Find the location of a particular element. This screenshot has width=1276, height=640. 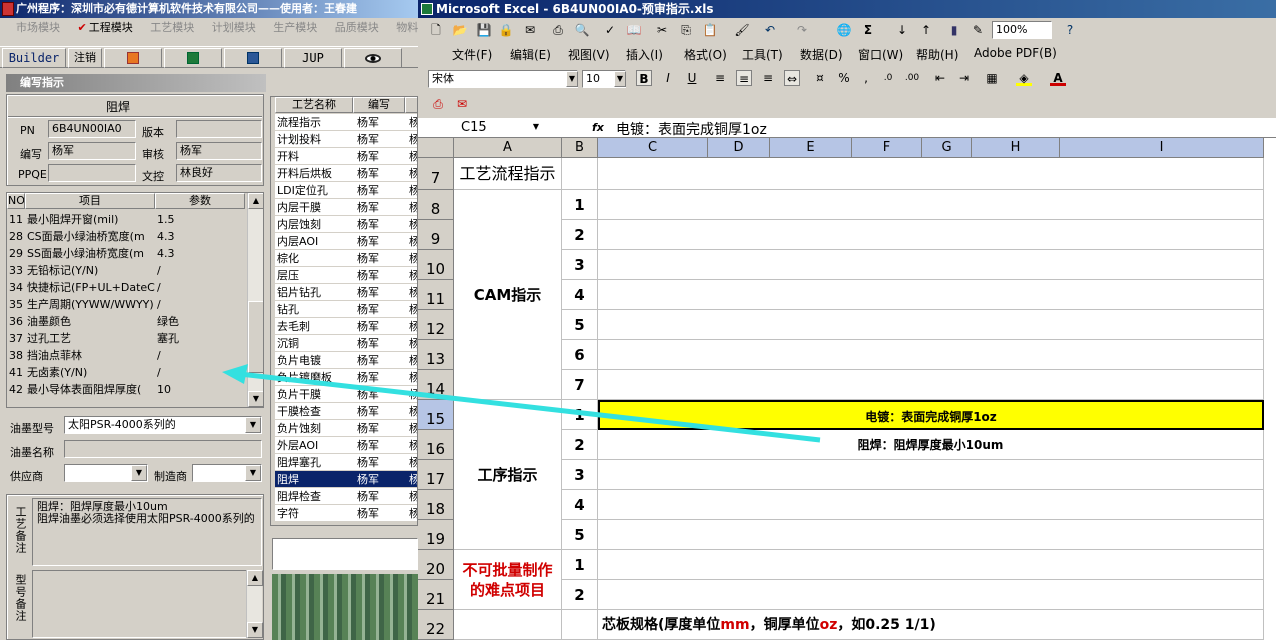

menu-insert: 插入(I) is located at coordinates (644, 54).